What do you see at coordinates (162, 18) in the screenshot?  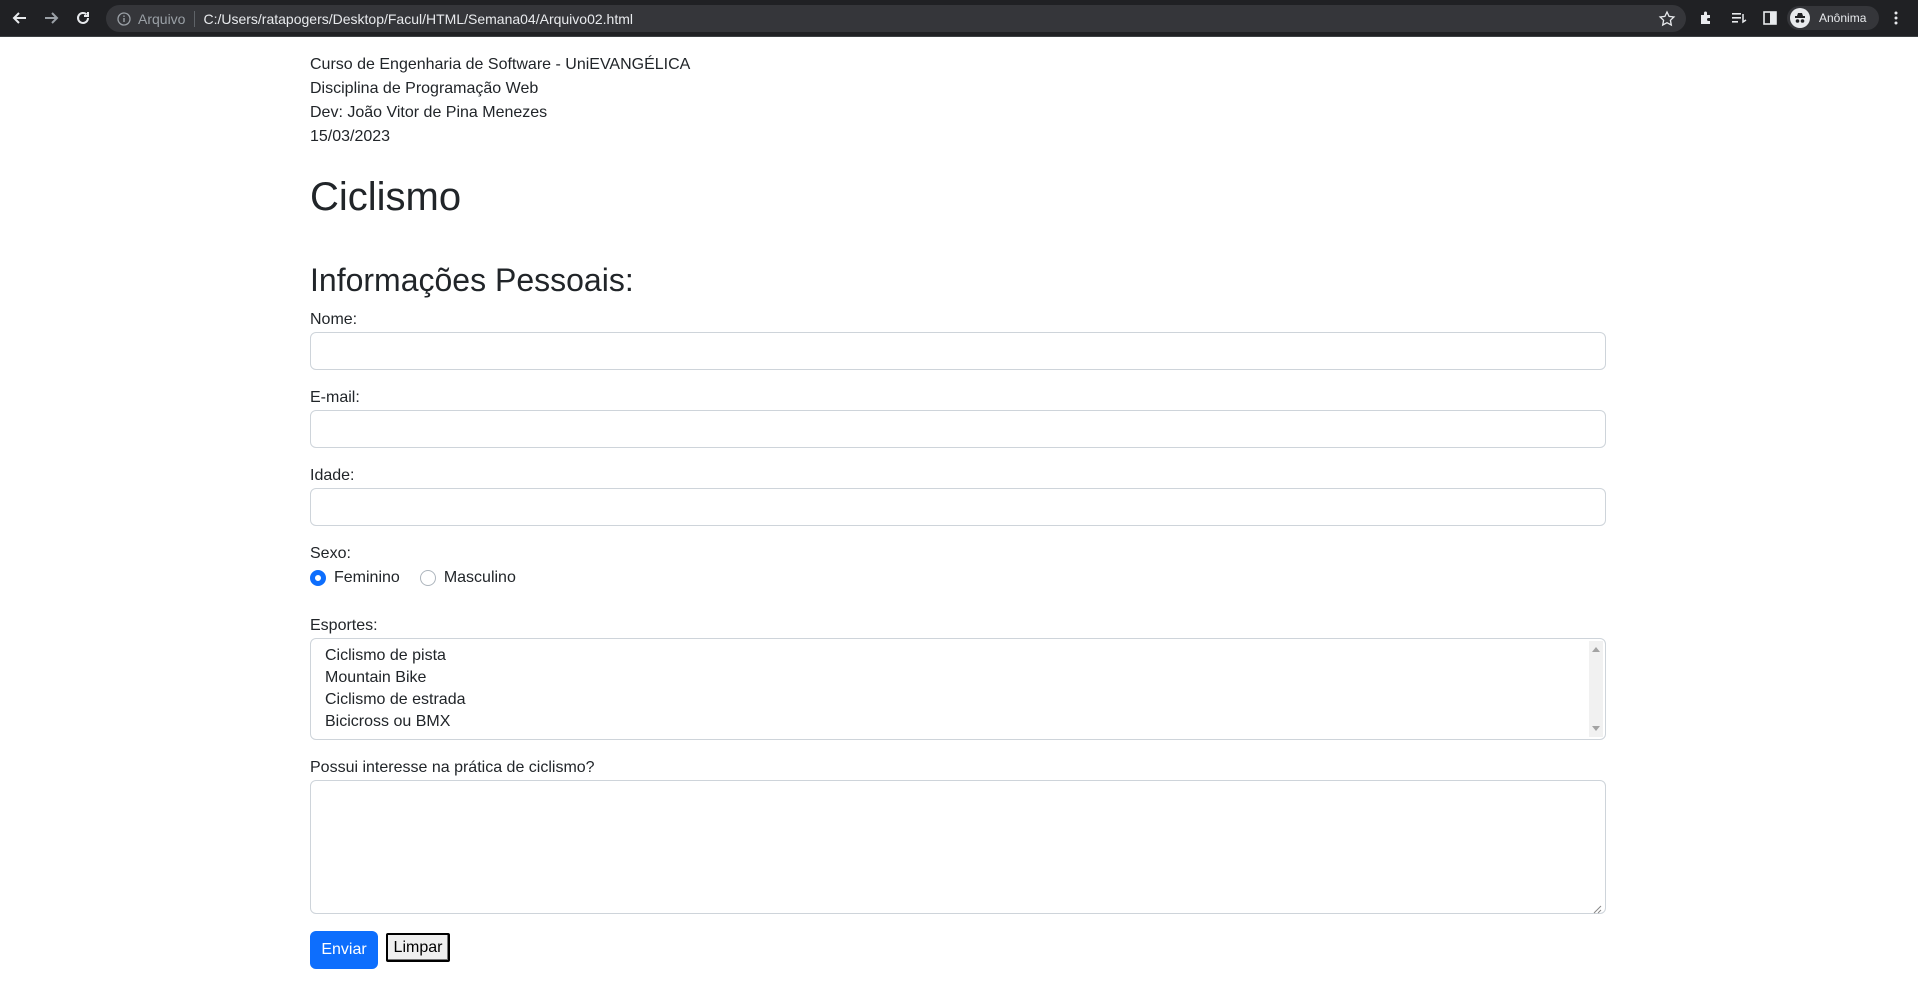 I see `scheme-label: Arquivo` at bounding box center [162, 18].